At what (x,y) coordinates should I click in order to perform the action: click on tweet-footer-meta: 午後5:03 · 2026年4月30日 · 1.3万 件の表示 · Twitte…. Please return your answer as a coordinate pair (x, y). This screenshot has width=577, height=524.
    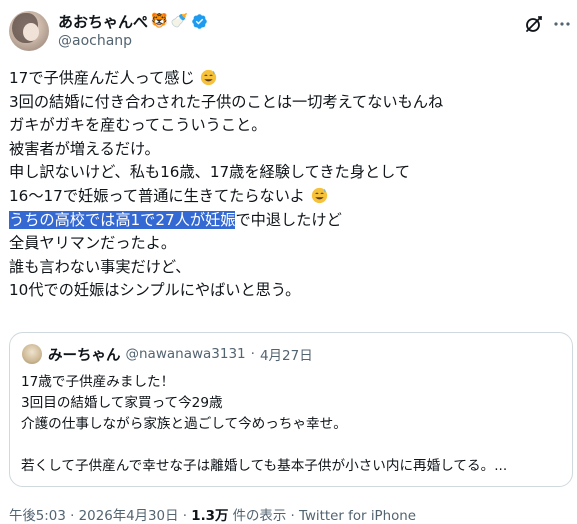
    Looking at the image, I should click on (212, 514).